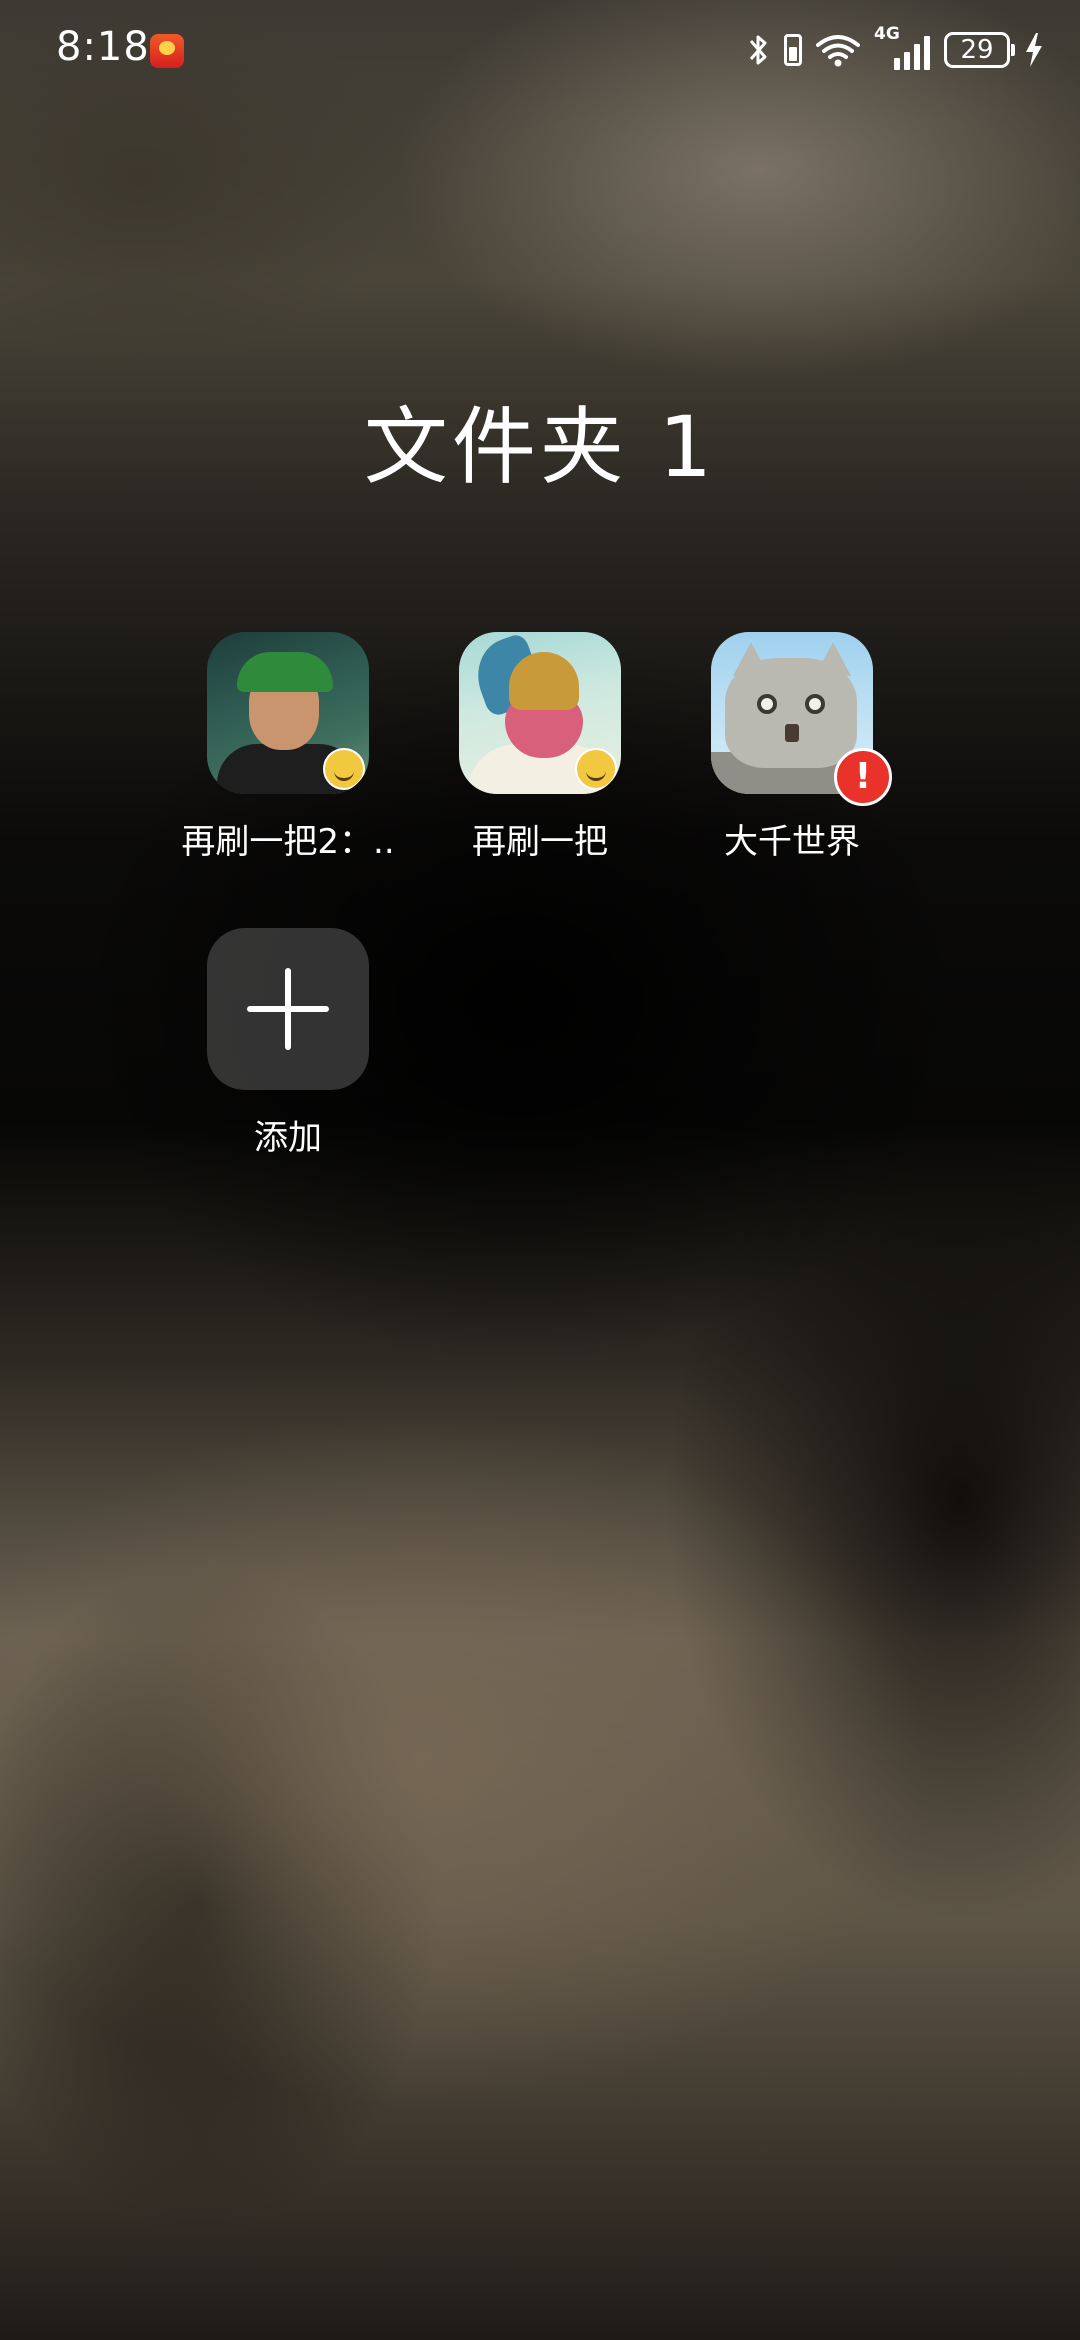 This screenshot has height=2340, width=1080. What do you see at coordinates (792, 842) in the screenshot?
I see `app-label: 大千世界` at bounding box center [792, 842].